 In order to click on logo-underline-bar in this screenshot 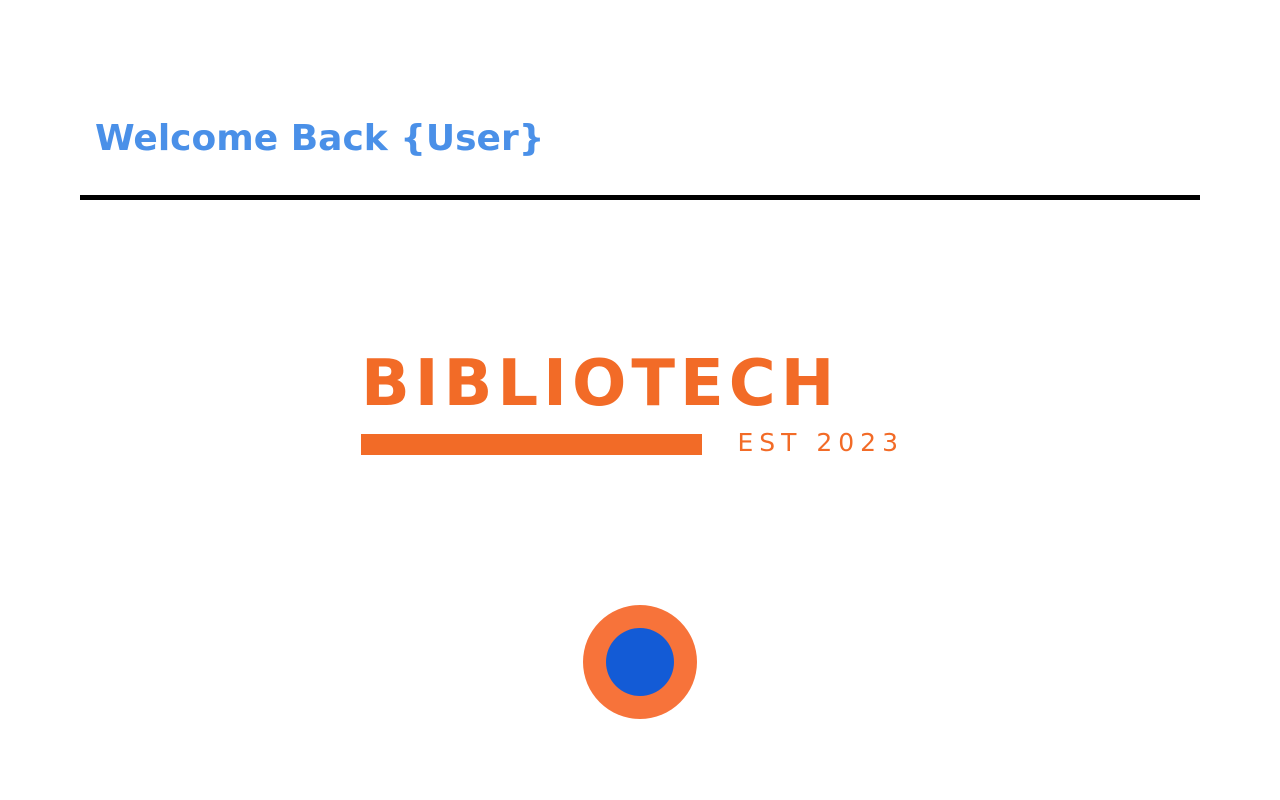, I will do `click(531, 444)`.